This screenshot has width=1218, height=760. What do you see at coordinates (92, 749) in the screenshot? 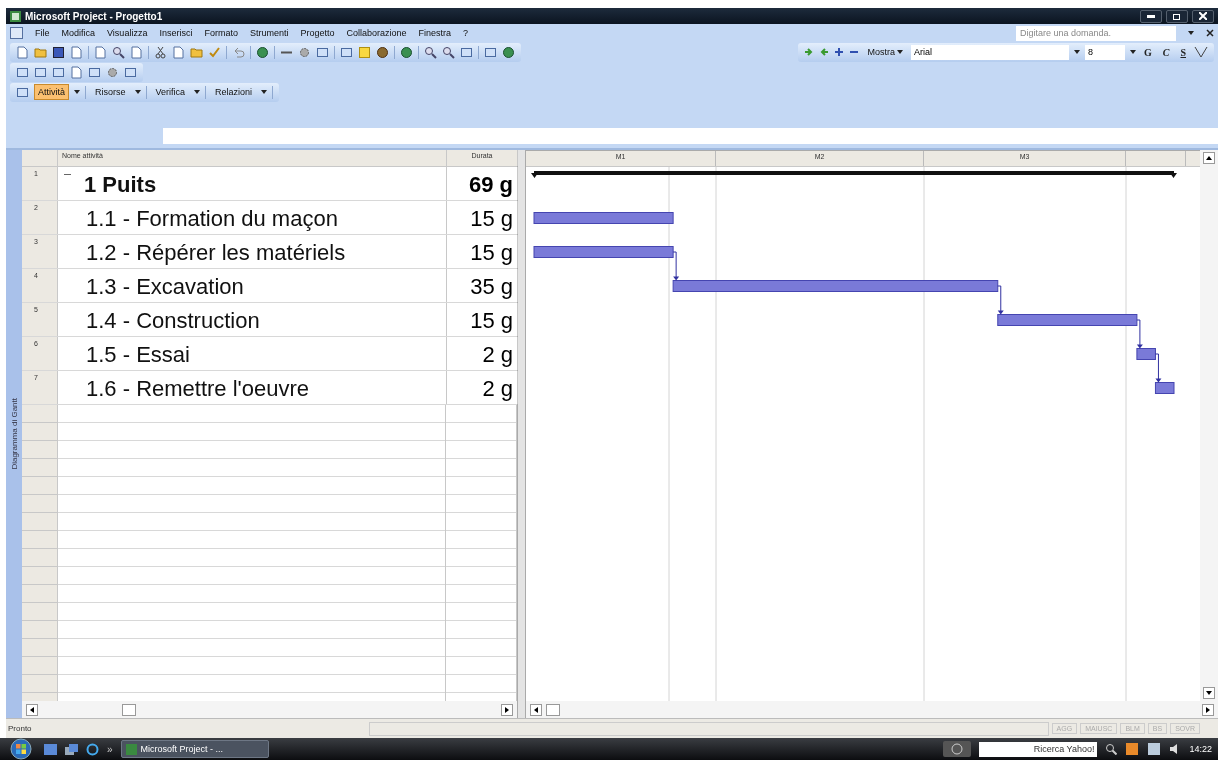
I see `browser-icon` at bounding box center [92, 749].